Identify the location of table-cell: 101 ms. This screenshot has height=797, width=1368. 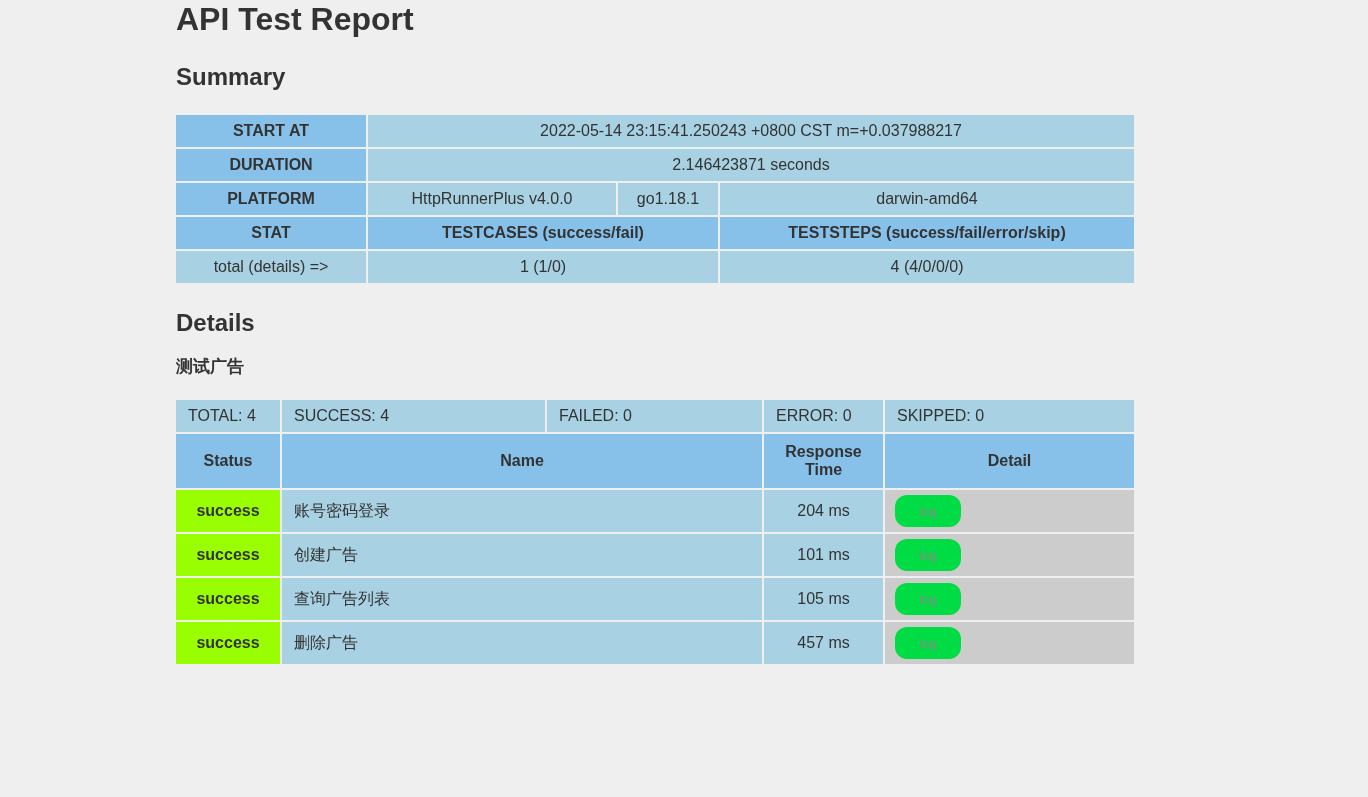
(823, 555).